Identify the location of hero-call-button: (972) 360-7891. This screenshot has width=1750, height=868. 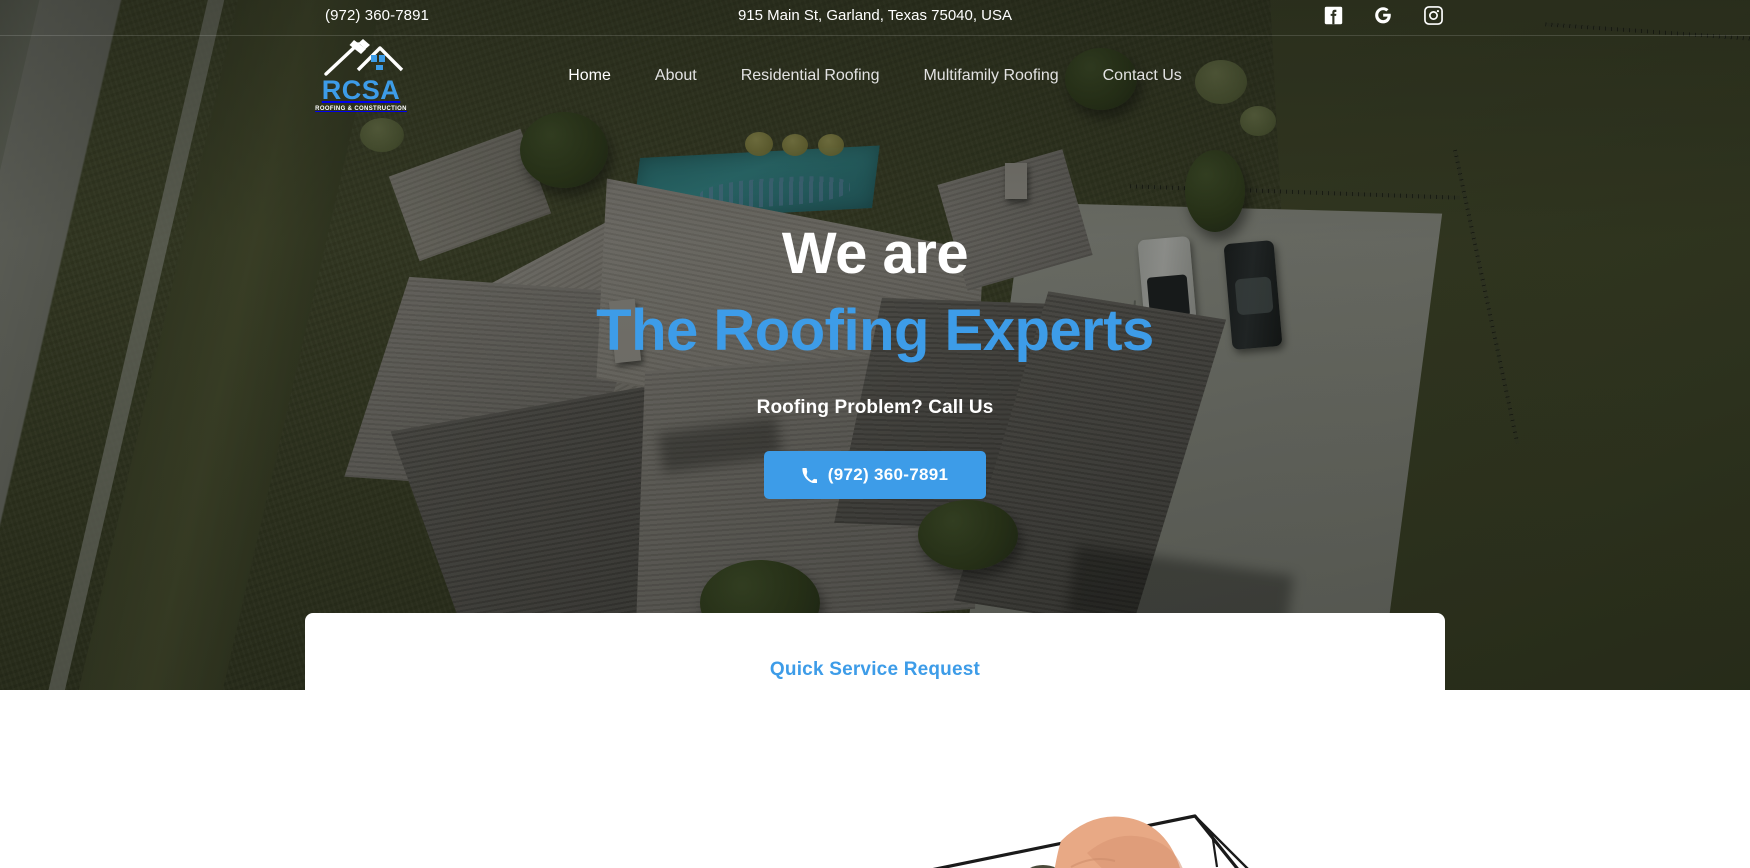
(875, 475).